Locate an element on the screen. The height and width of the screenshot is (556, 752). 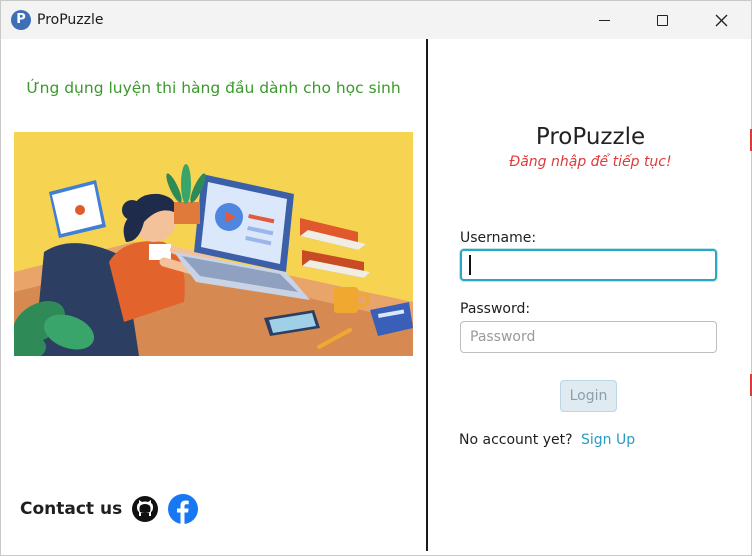
username-input is located at coordinates (588, 265).